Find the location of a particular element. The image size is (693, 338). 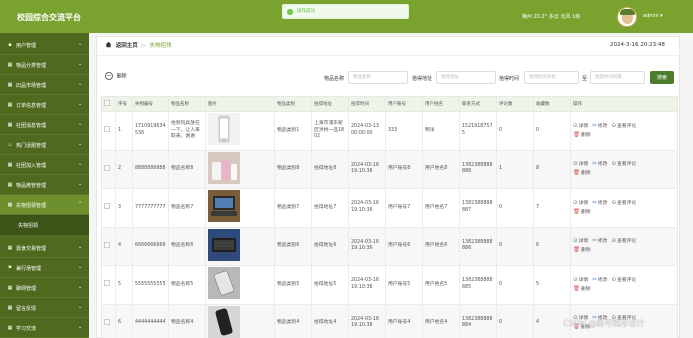

cell-time: 2024-03-16 19:10:36 is located at coordinates (367, 285).